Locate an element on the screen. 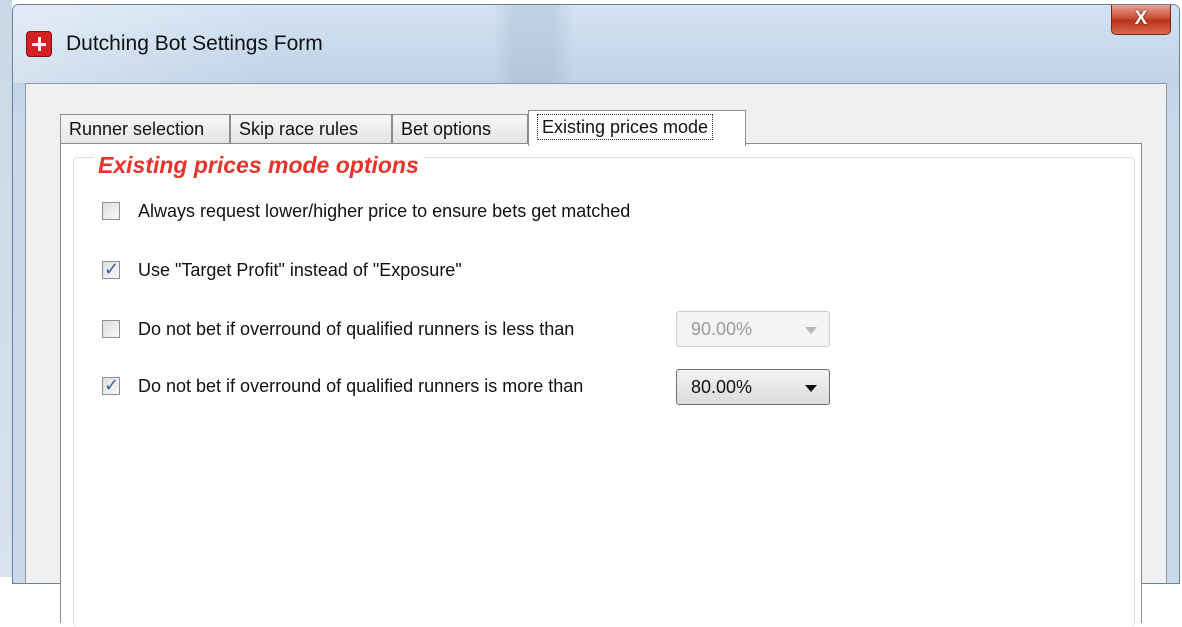 Image resolution: width=1182 pixels, height=627 pixels. use-target-profit-checkbox: ✓ is located at coordinates (111, 269).